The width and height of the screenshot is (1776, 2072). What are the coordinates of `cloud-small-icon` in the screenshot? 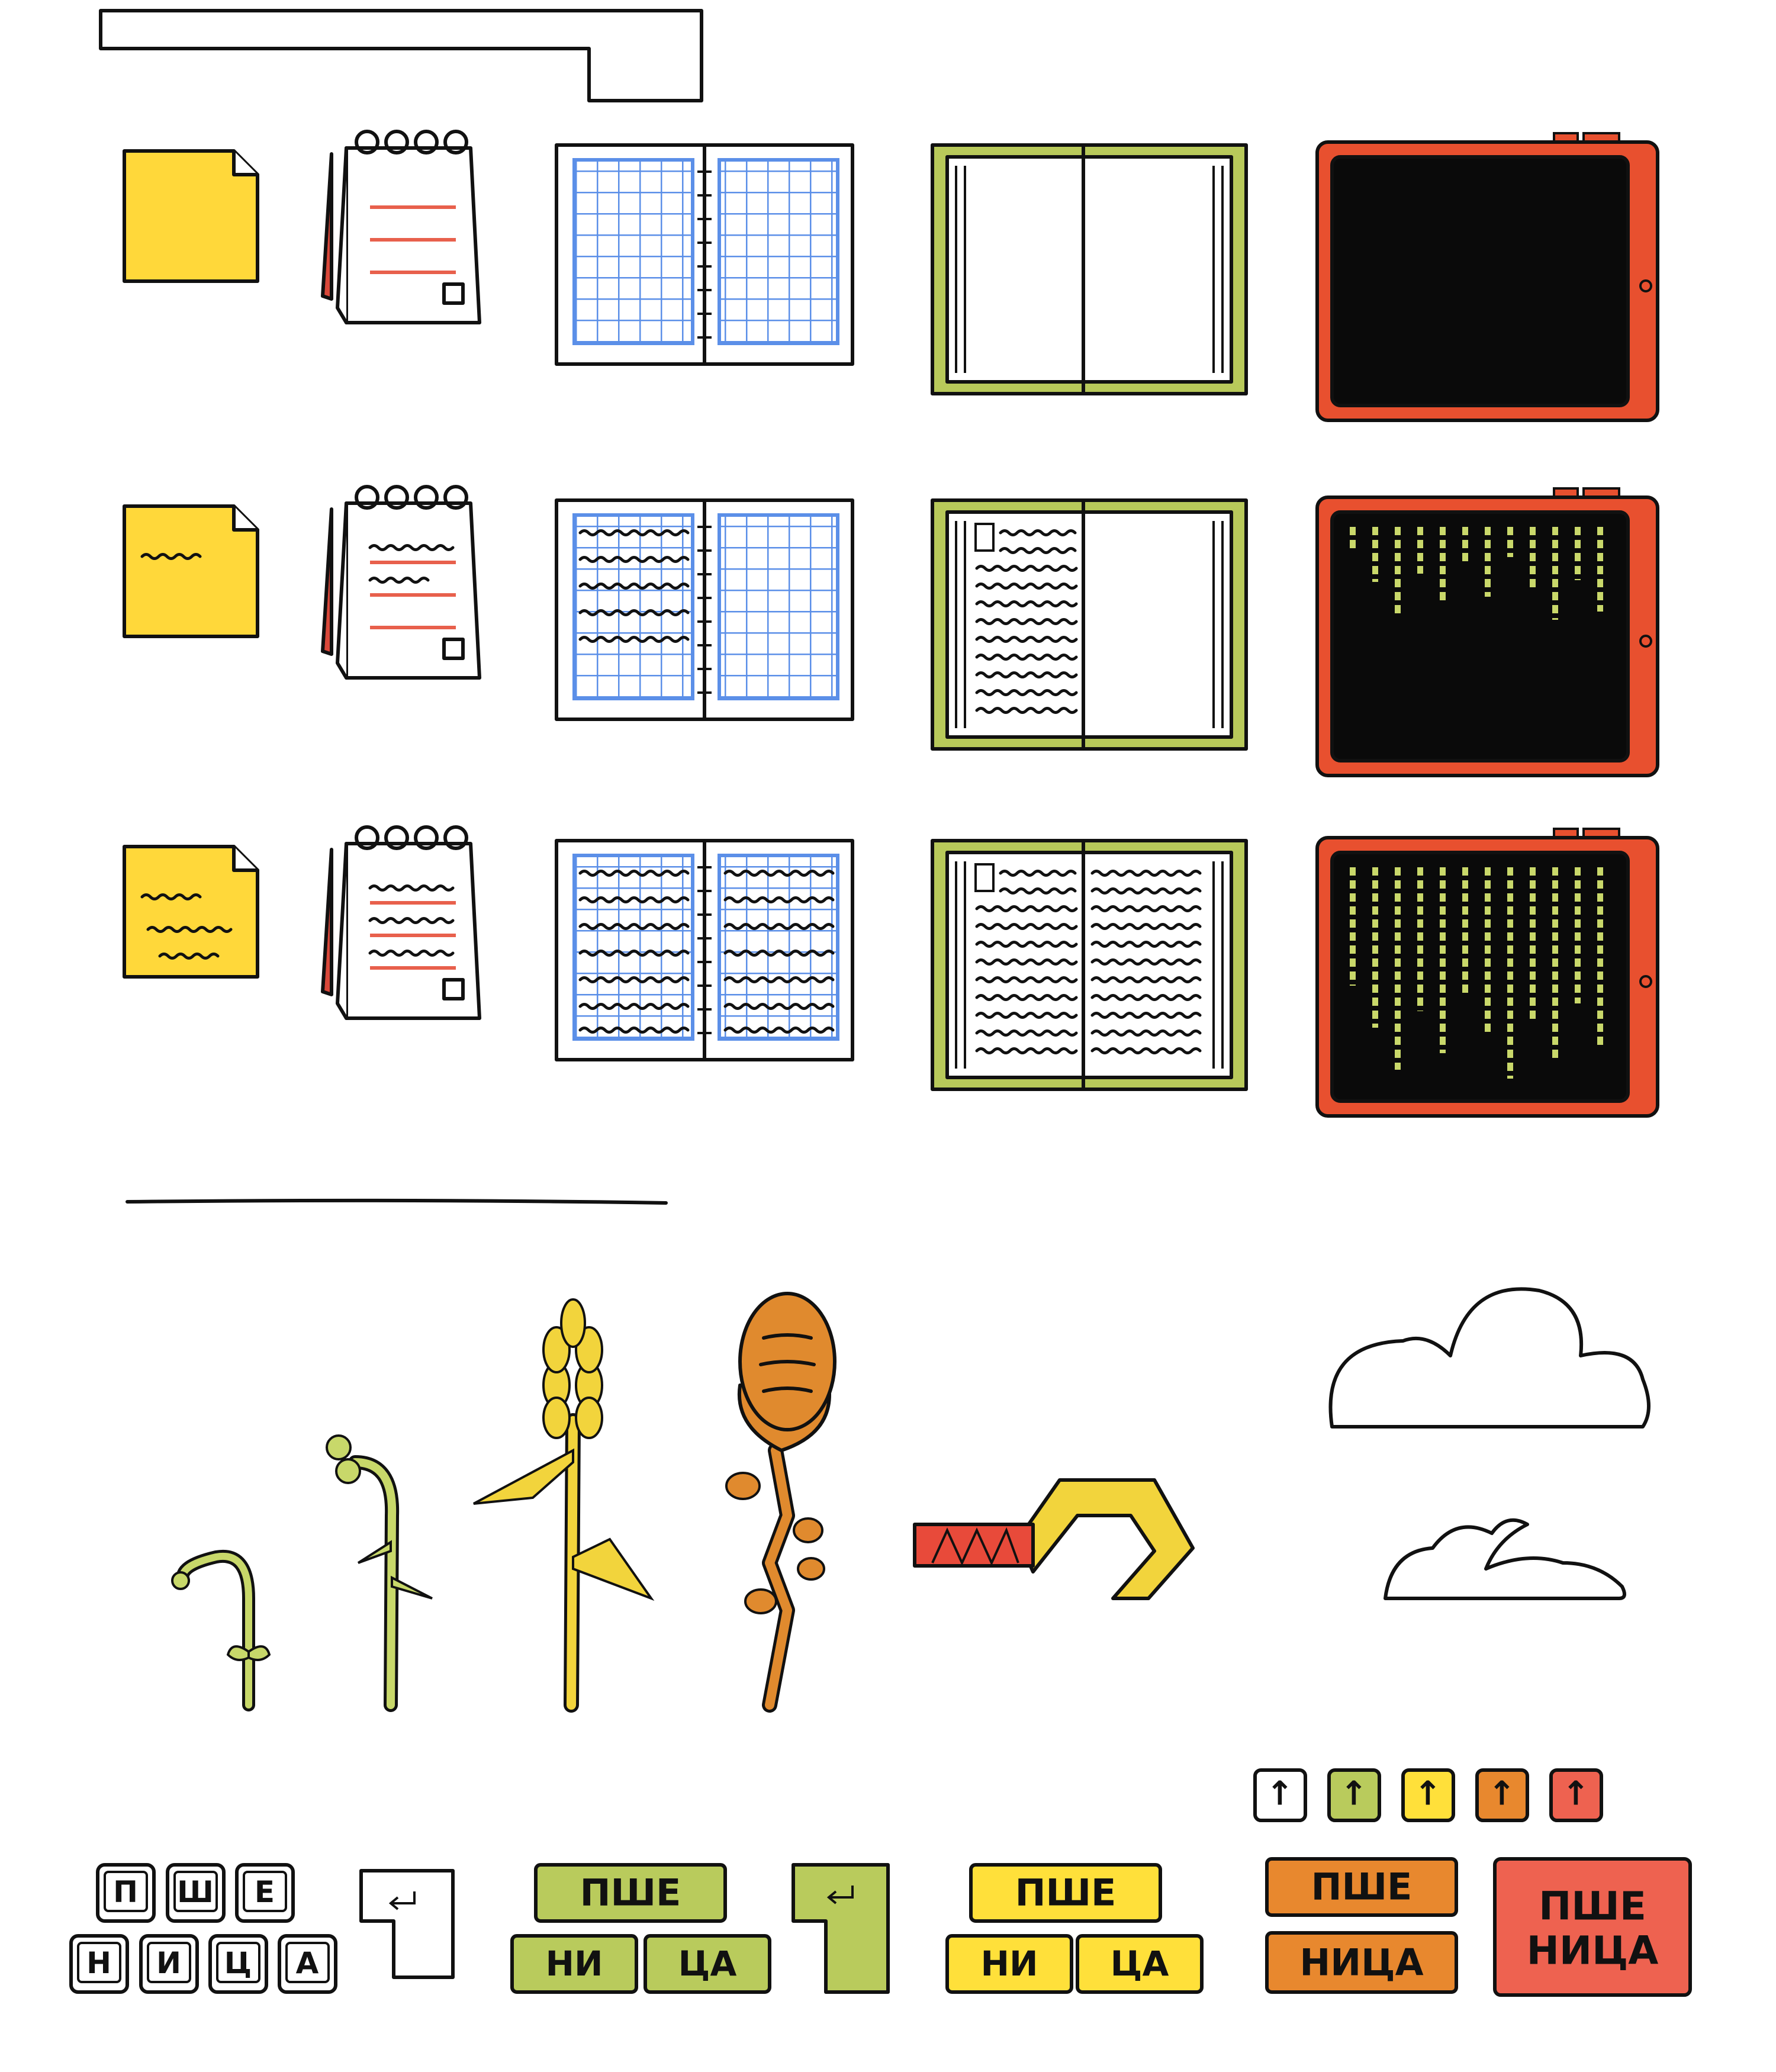 It's located at (1505, 1559).